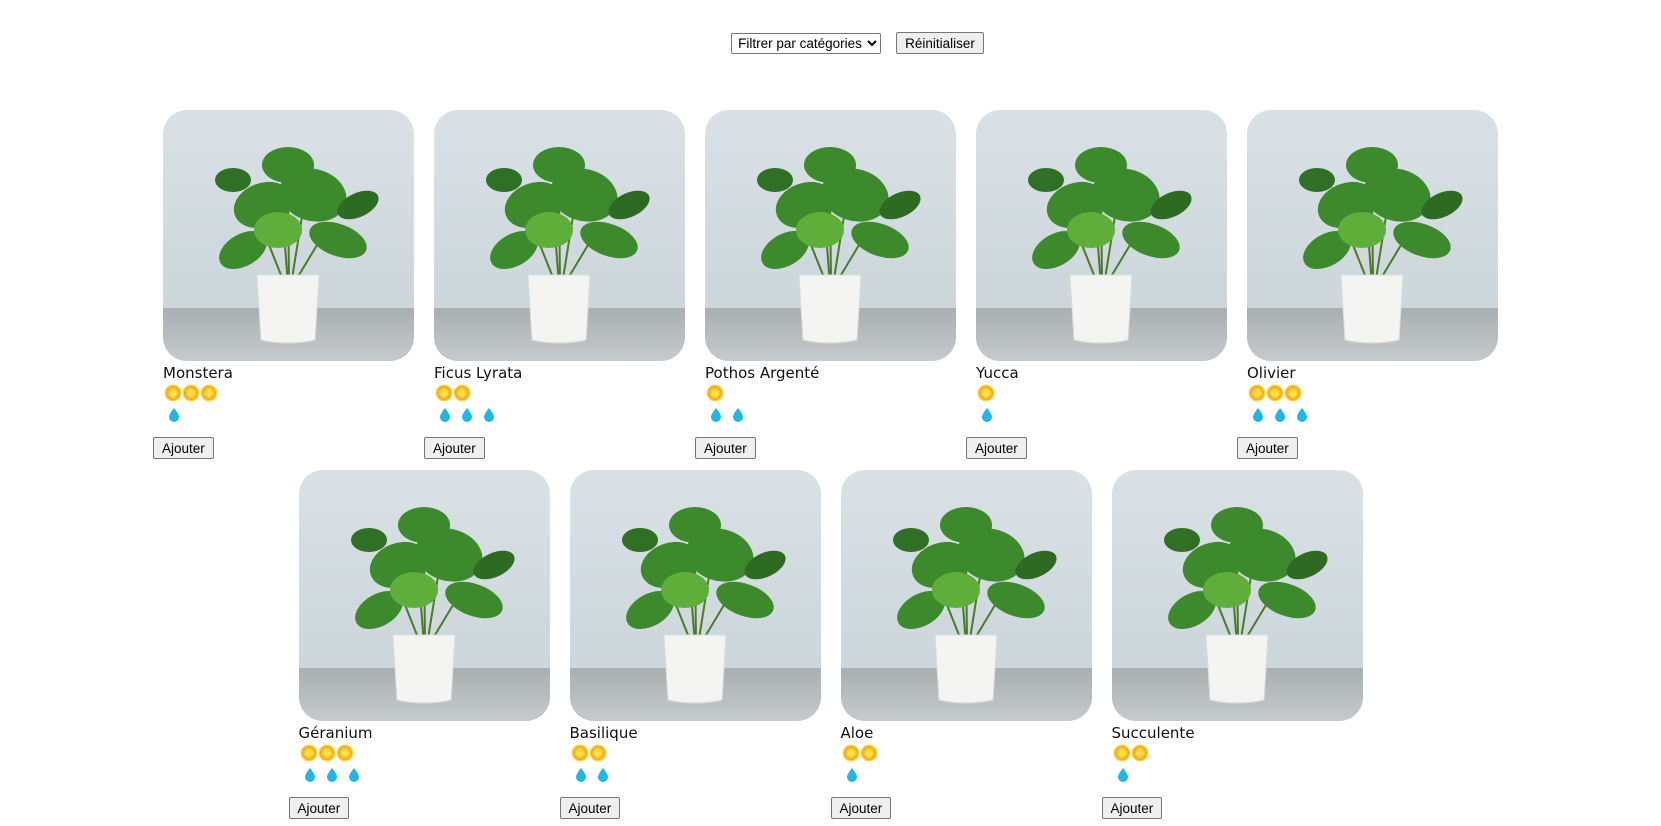 The height and width of the screenshot is (826, 1661). What do you see at coordinates (940, 43) in the screenshot?
I see `reset-button: Réinitialiser` at bounding box center [940, 43].